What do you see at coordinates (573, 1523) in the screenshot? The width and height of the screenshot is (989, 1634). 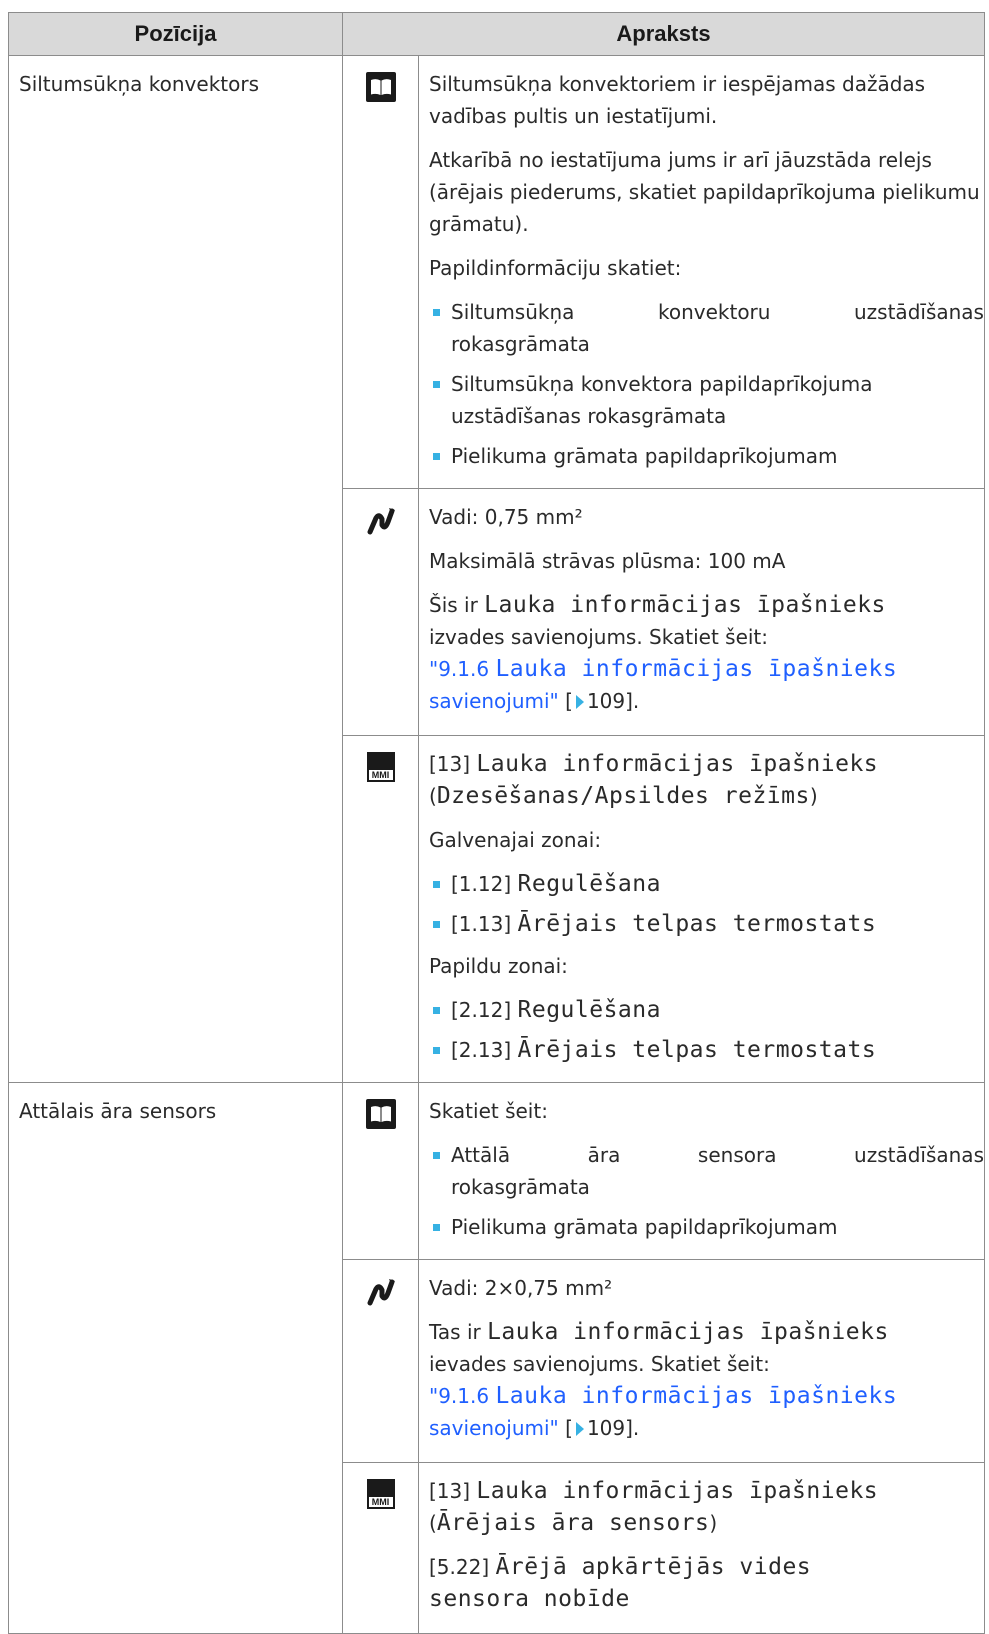 I see `menu-name: Ārējais āra sensors` at bounding box center [573, 1523].